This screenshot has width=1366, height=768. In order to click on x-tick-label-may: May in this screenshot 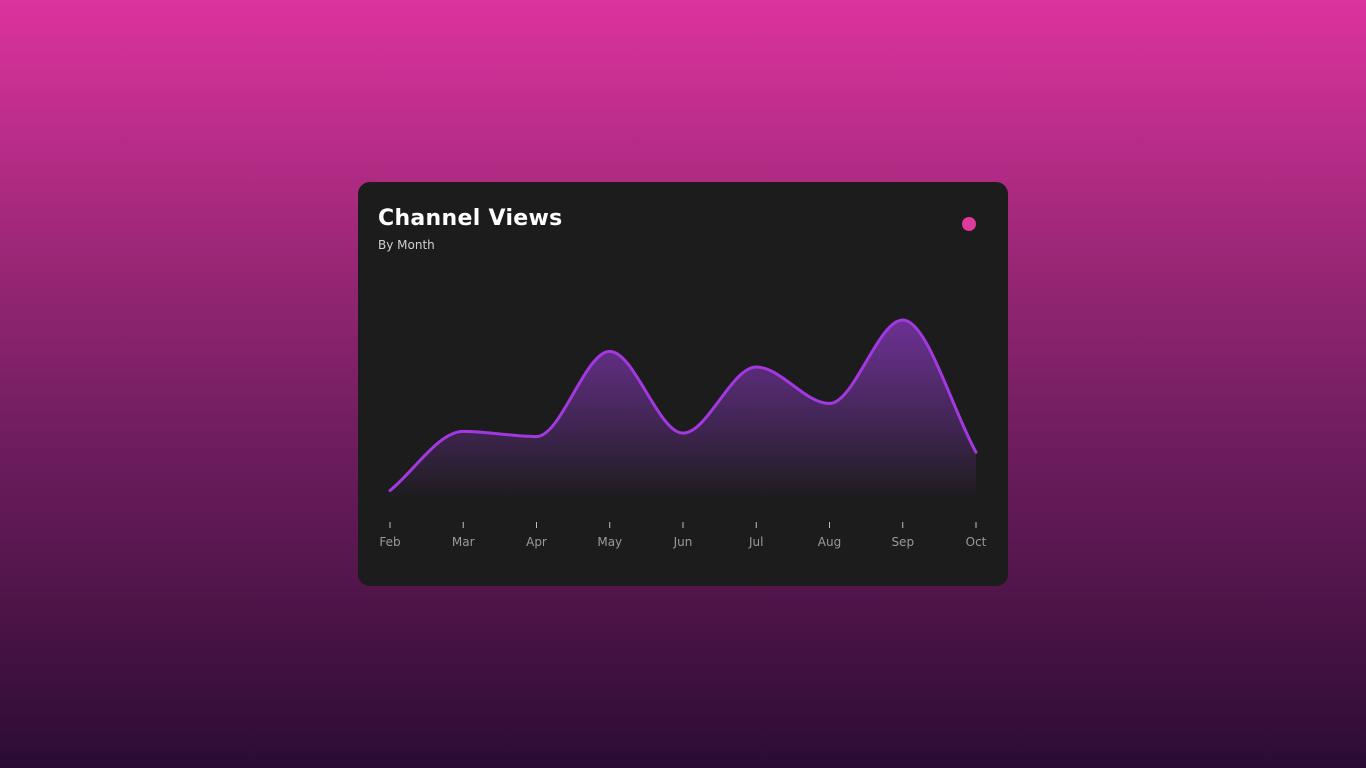, I will do `click(609, 542)`.